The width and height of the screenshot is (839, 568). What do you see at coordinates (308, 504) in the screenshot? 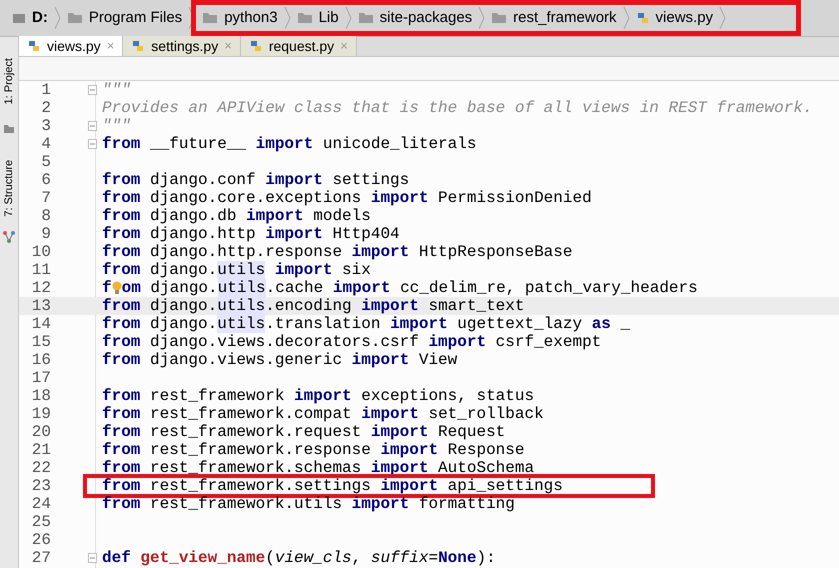
I see `code-line: from rest_framework.utils import formatting` at bounding box center [308, 504].